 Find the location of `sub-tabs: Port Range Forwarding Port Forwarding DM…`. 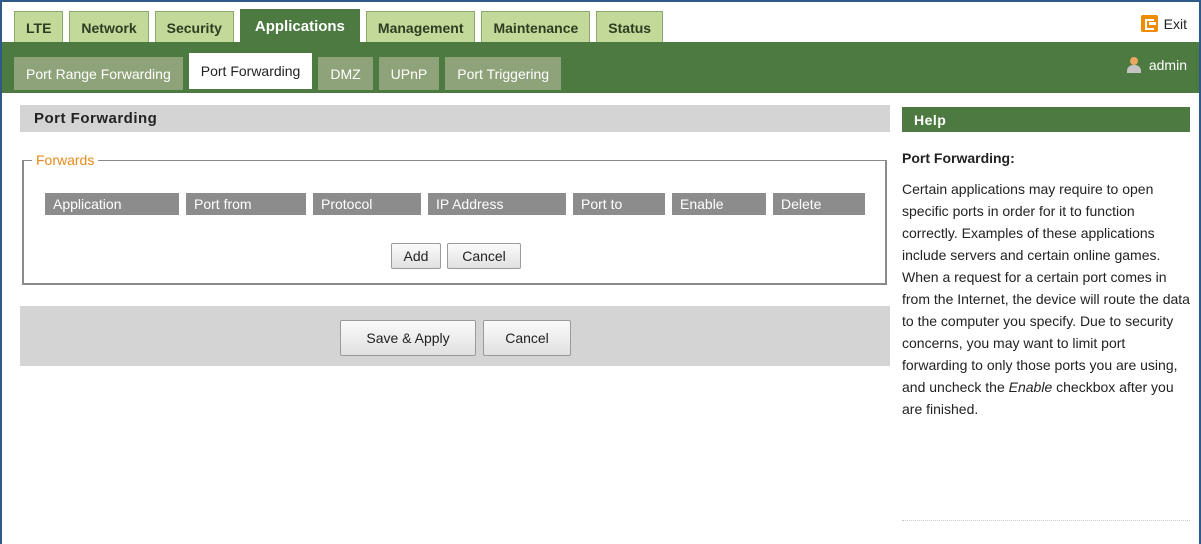

sub-tabs: Port Range Forwarding Port Forwarding DM… is located at coordinates (290, 71).